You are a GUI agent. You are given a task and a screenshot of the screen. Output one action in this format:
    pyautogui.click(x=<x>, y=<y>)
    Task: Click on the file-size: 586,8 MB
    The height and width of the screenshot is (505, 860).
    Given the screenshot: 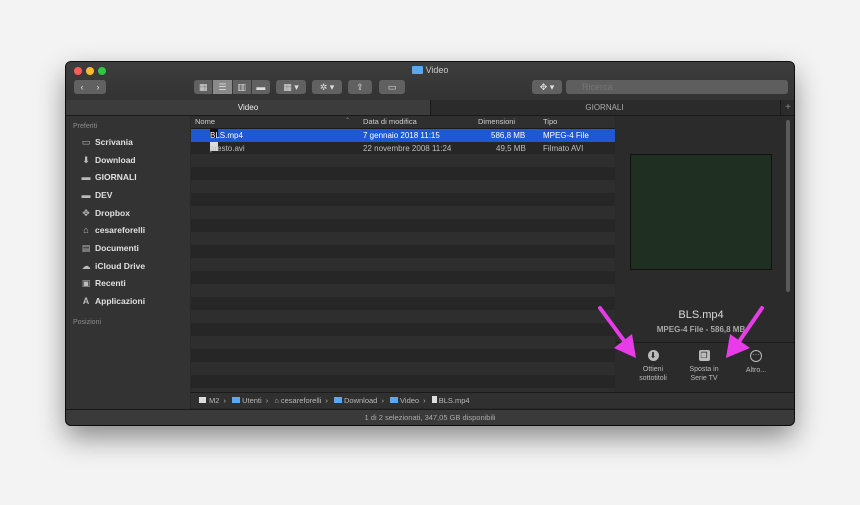 What is the action you would take?
    pyautogui.click(x=508, y=135)
    